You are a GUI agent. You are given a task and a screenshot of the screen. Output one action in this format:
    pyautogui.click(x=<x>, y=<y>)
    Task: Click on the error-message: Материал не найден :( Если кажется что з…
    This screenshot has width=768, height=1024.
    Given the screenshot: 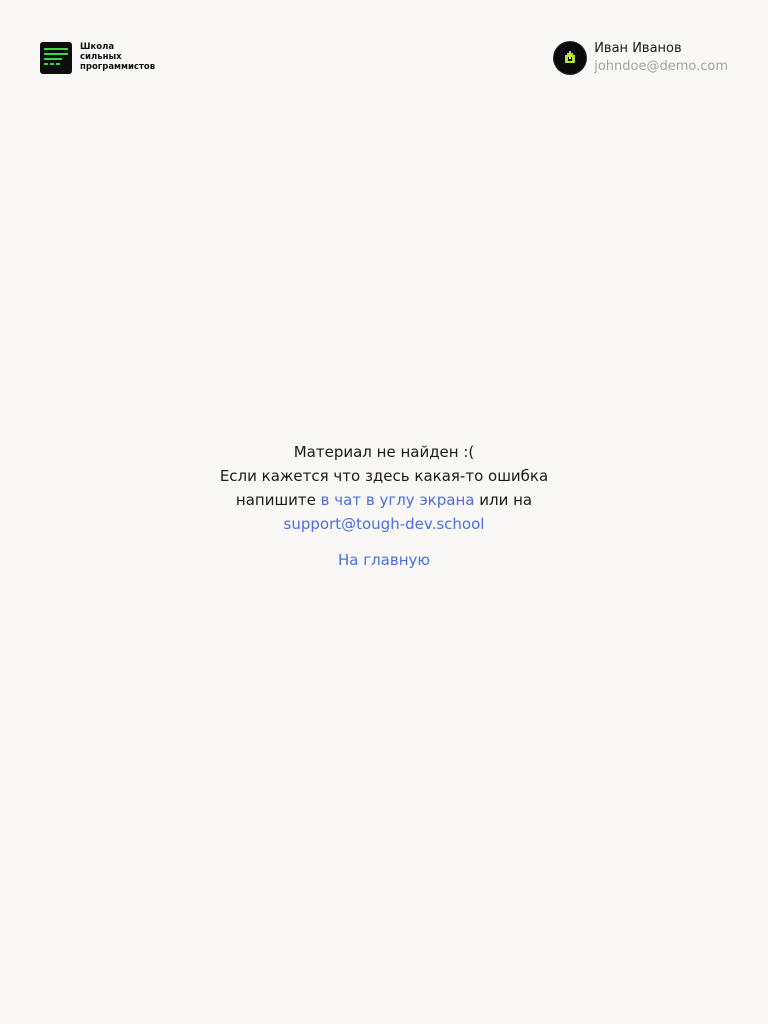 What is the action you would take?
    pyautogui.click(x=384, y=488)
    